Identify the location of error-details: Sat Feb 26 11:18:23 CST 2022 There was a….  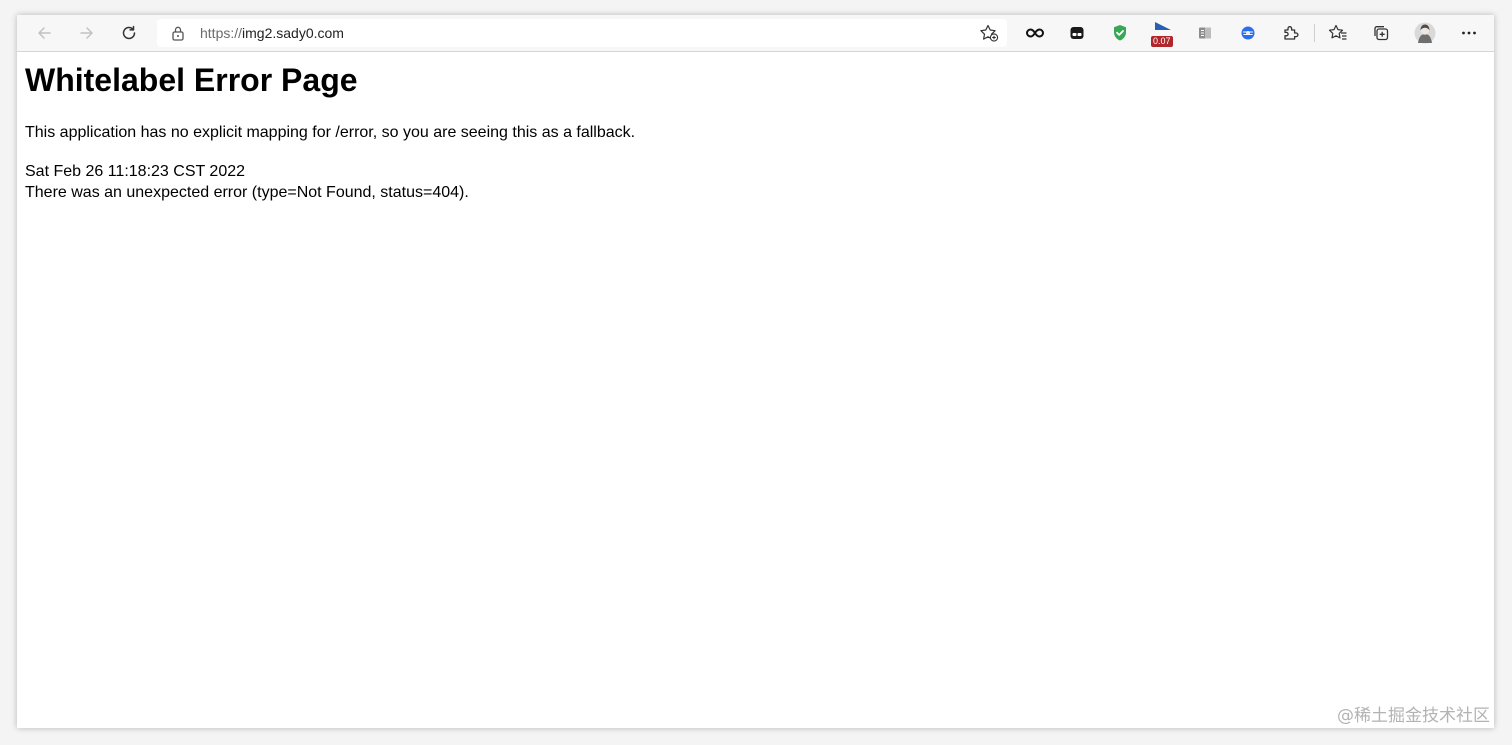
(247, 182).